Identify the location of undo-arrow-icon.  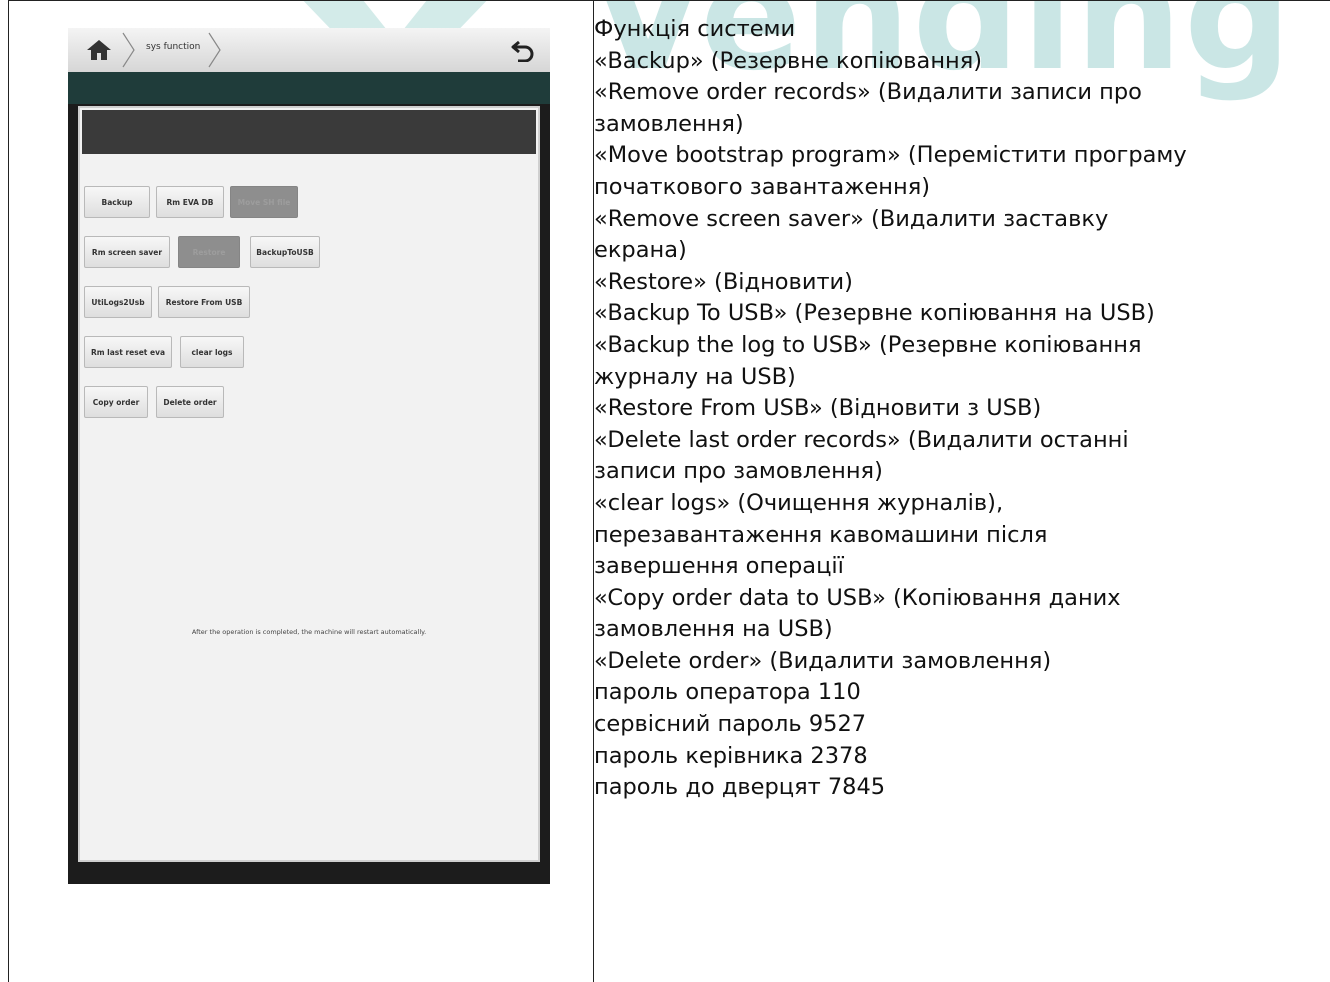
(522, 51).